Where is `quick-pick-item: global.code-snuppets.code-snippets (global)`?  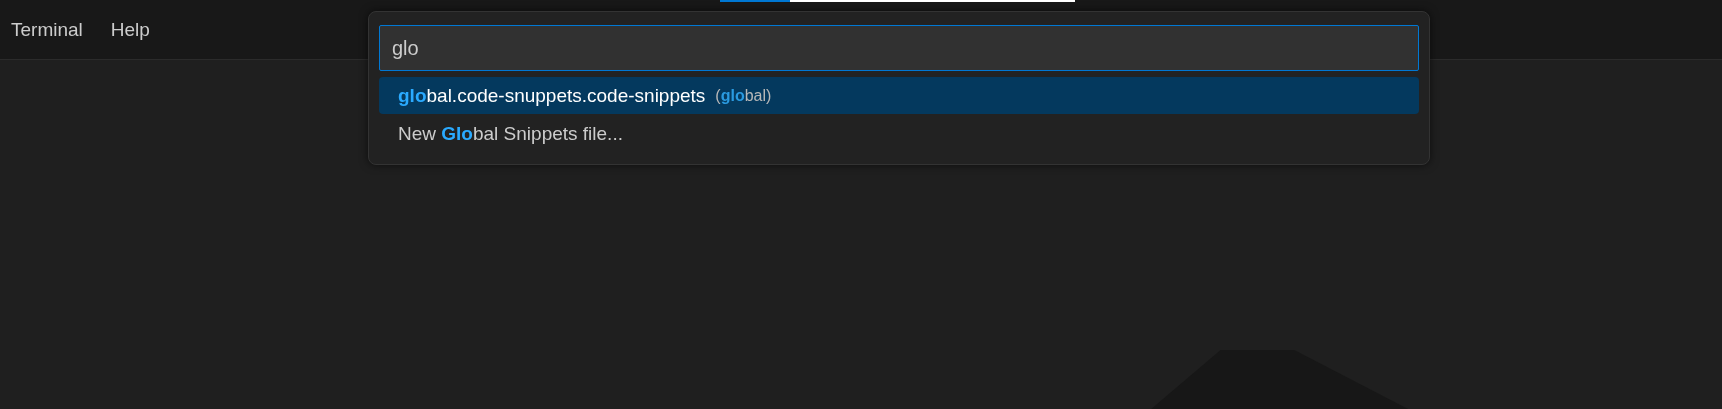
quick-pick-item: global.code-snuppets.code-snippets (global) is located at coordinates (899, 95).